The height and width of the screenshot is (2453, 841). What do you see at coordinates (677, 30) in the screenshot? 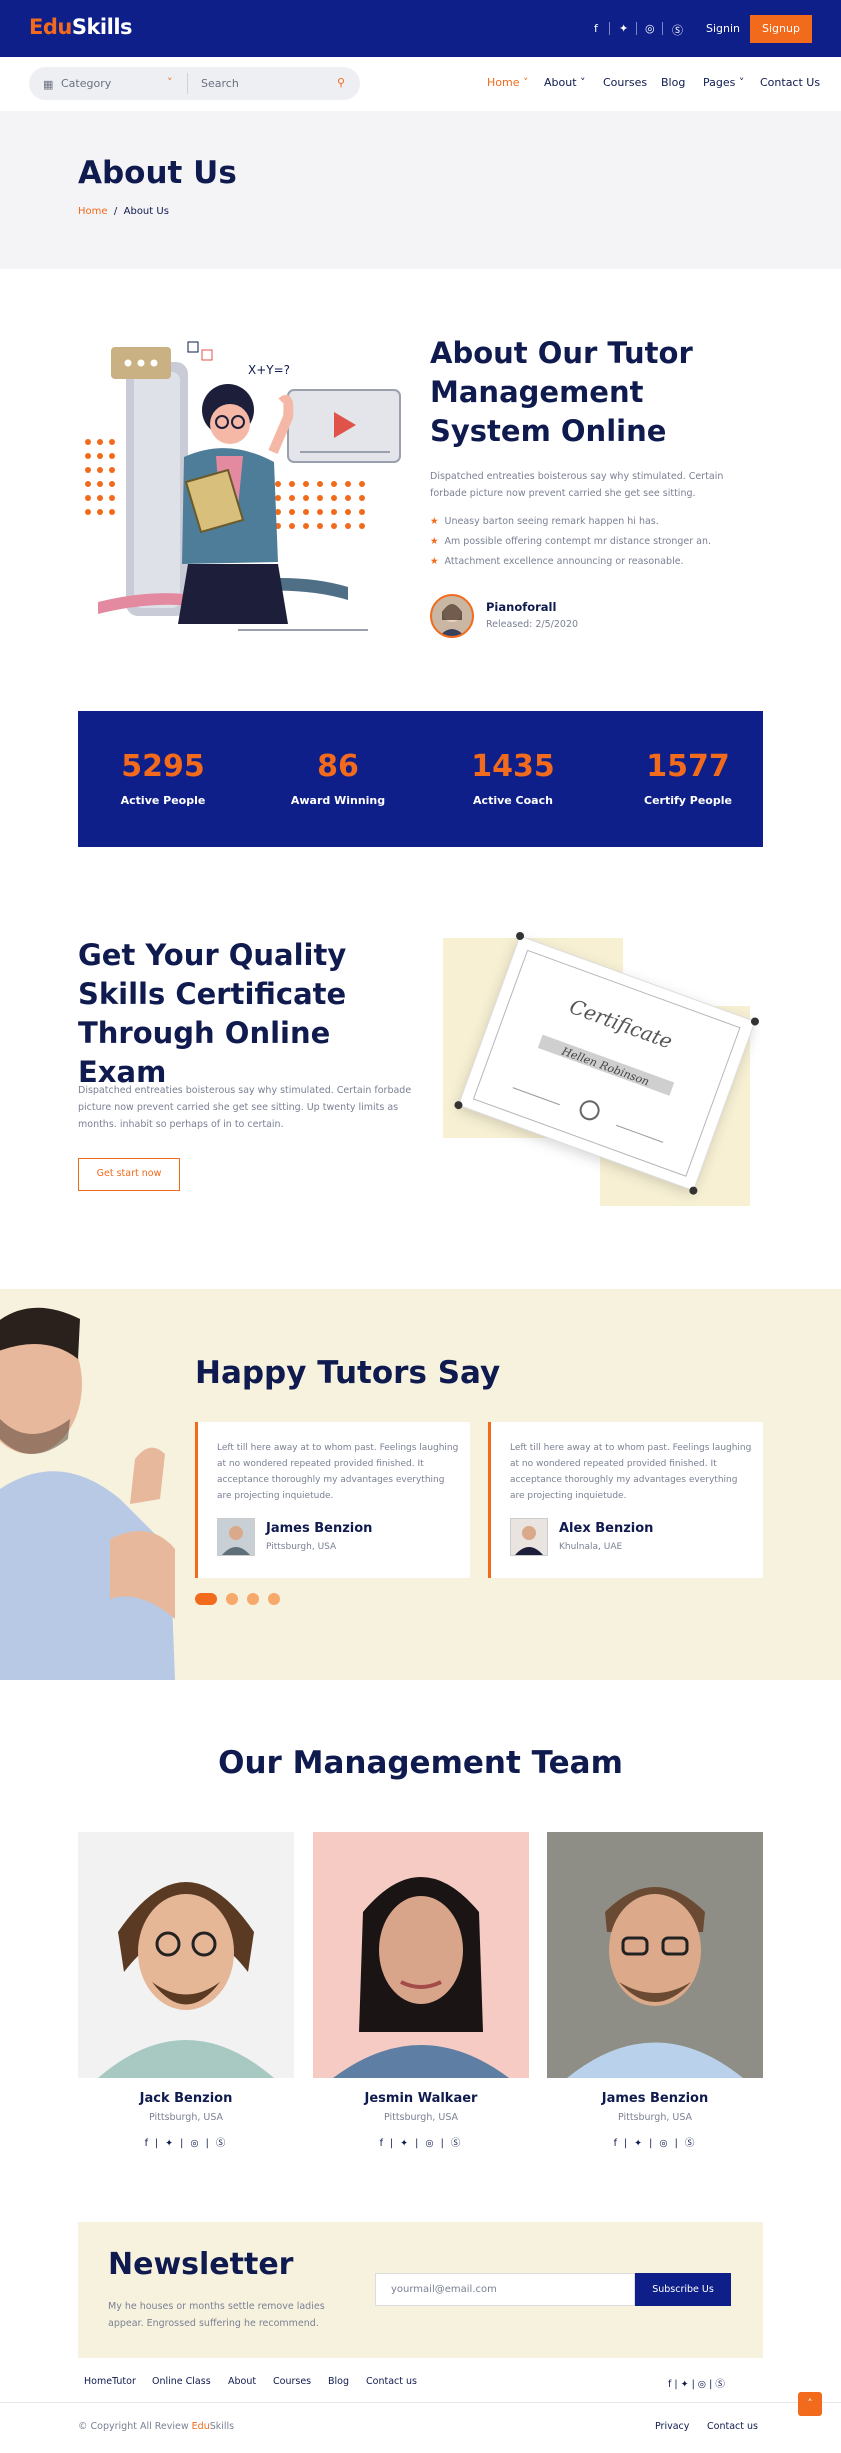
I see `skype-icon: Ⓢ` at bounding box center [677, 30].